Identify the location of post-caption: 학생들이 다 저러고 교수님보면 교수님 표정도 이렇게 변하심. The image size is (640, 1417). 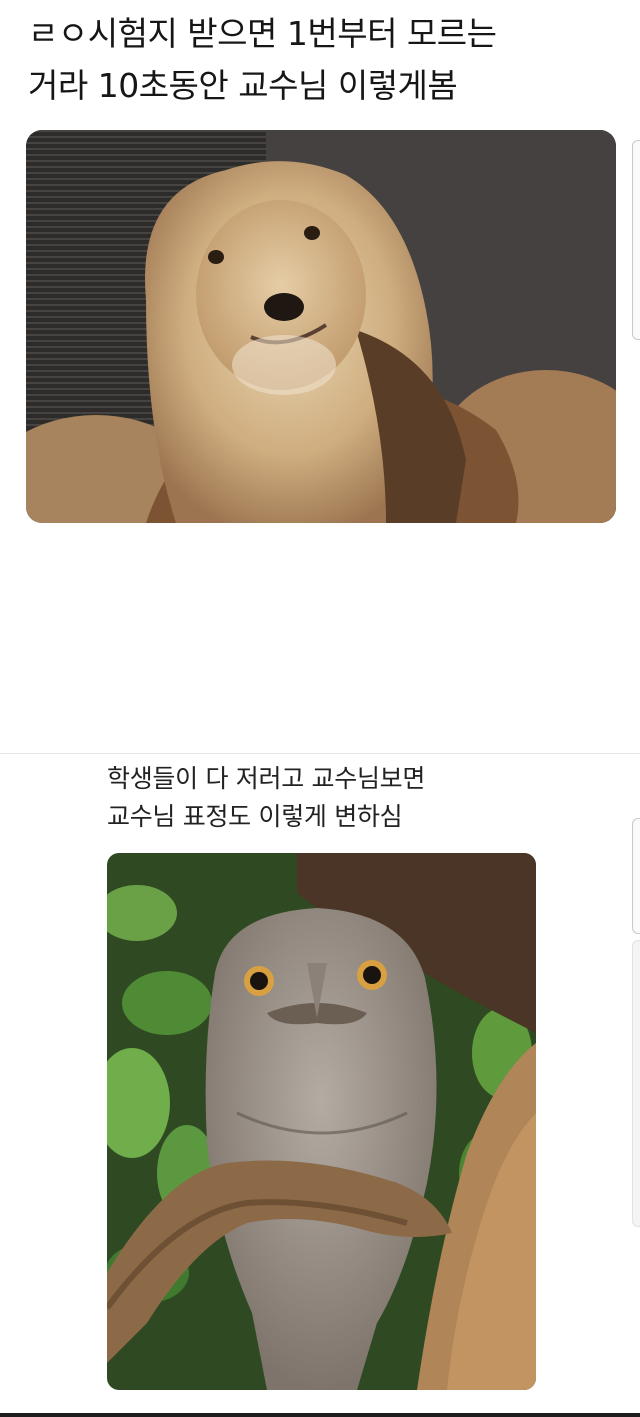
(266, 797).